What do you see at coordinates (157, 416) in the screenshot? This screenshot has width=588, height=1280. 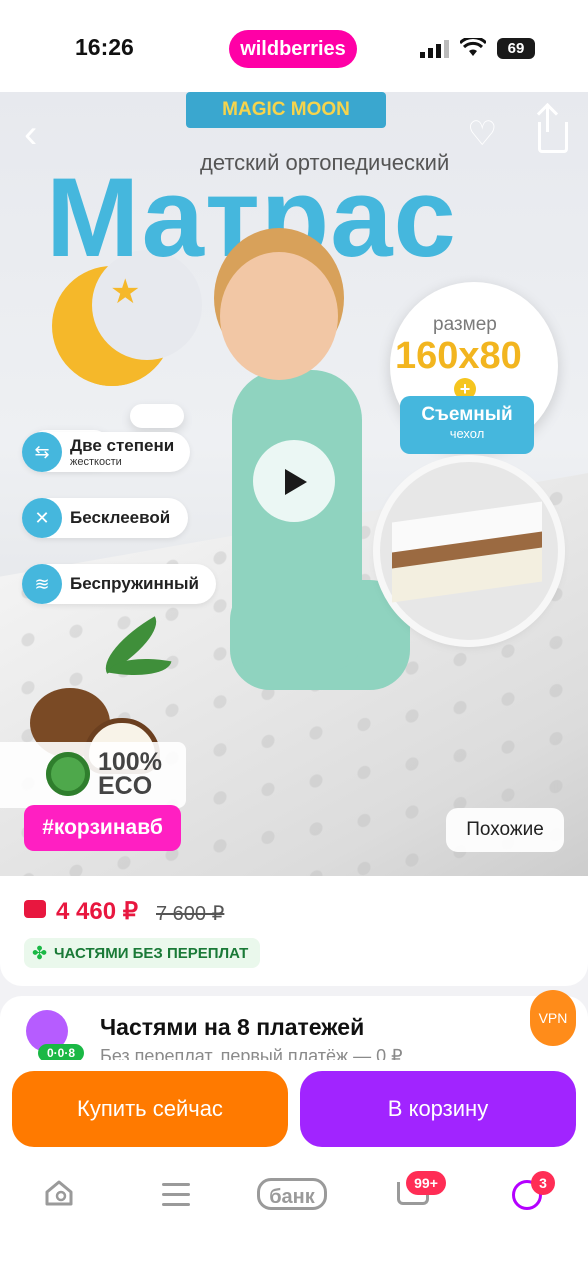 I see `cloud-decoration` at bounding box center [157, 416].